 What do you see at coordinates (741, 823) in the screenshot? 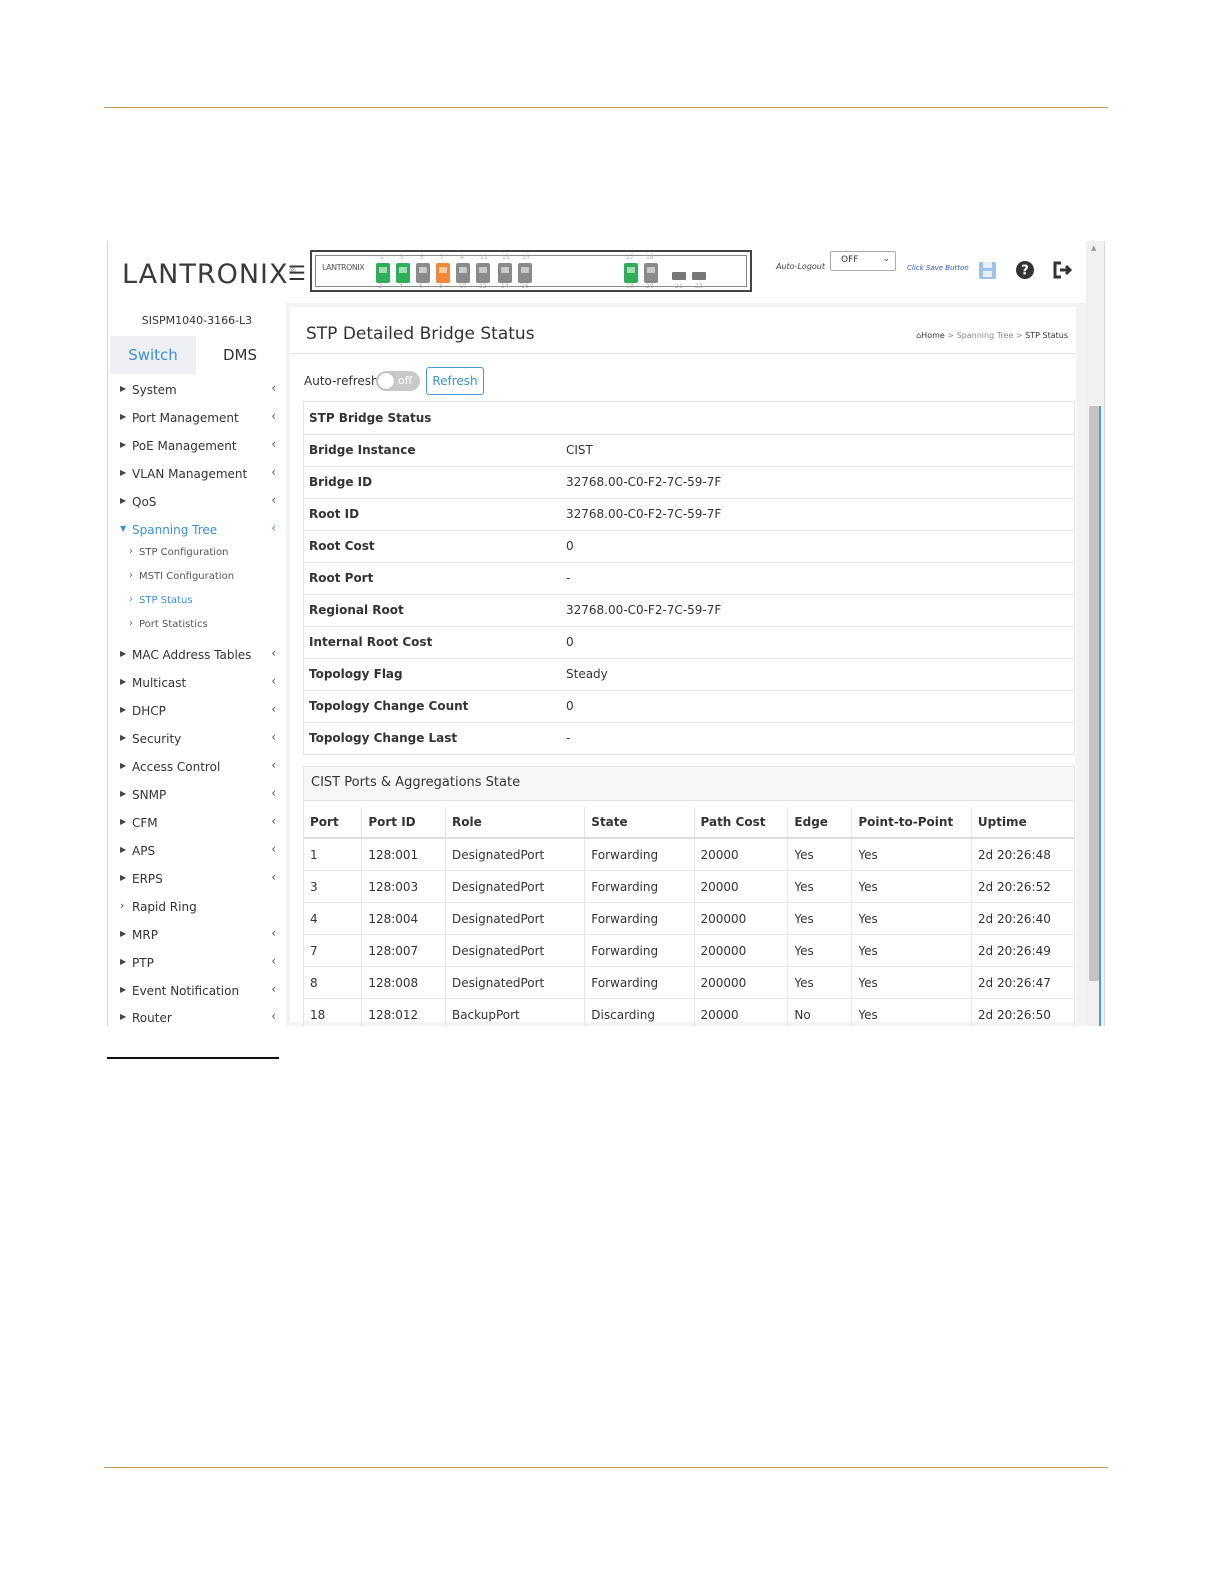
I see `column-header: Path Cost` at bounding box center [741, 823].